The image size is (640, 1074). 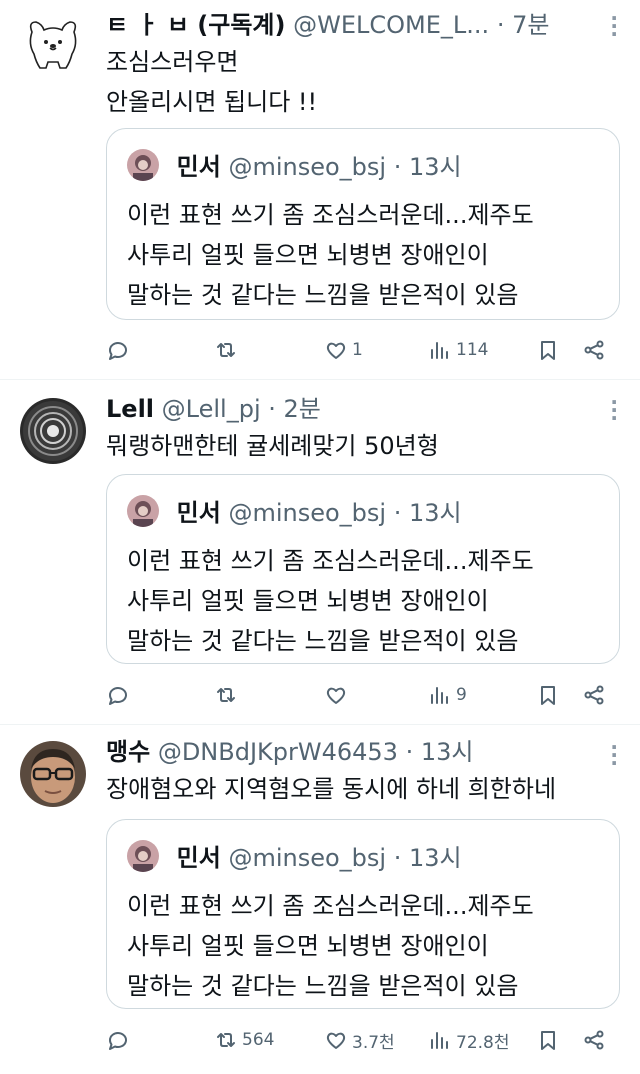 I want to click on action-bar: 1 114, so click(x=363, y=350).